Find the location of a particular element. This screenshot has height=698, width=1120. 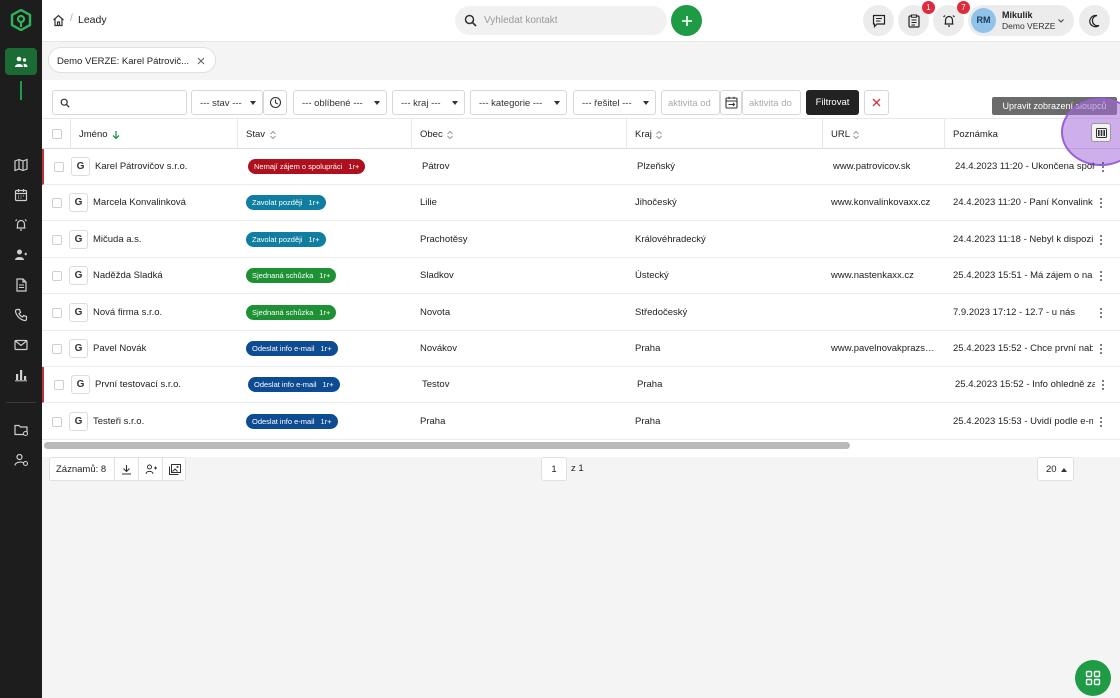

lead-url: www.nastenkaxx.cz is located at coordinates (883, 275).